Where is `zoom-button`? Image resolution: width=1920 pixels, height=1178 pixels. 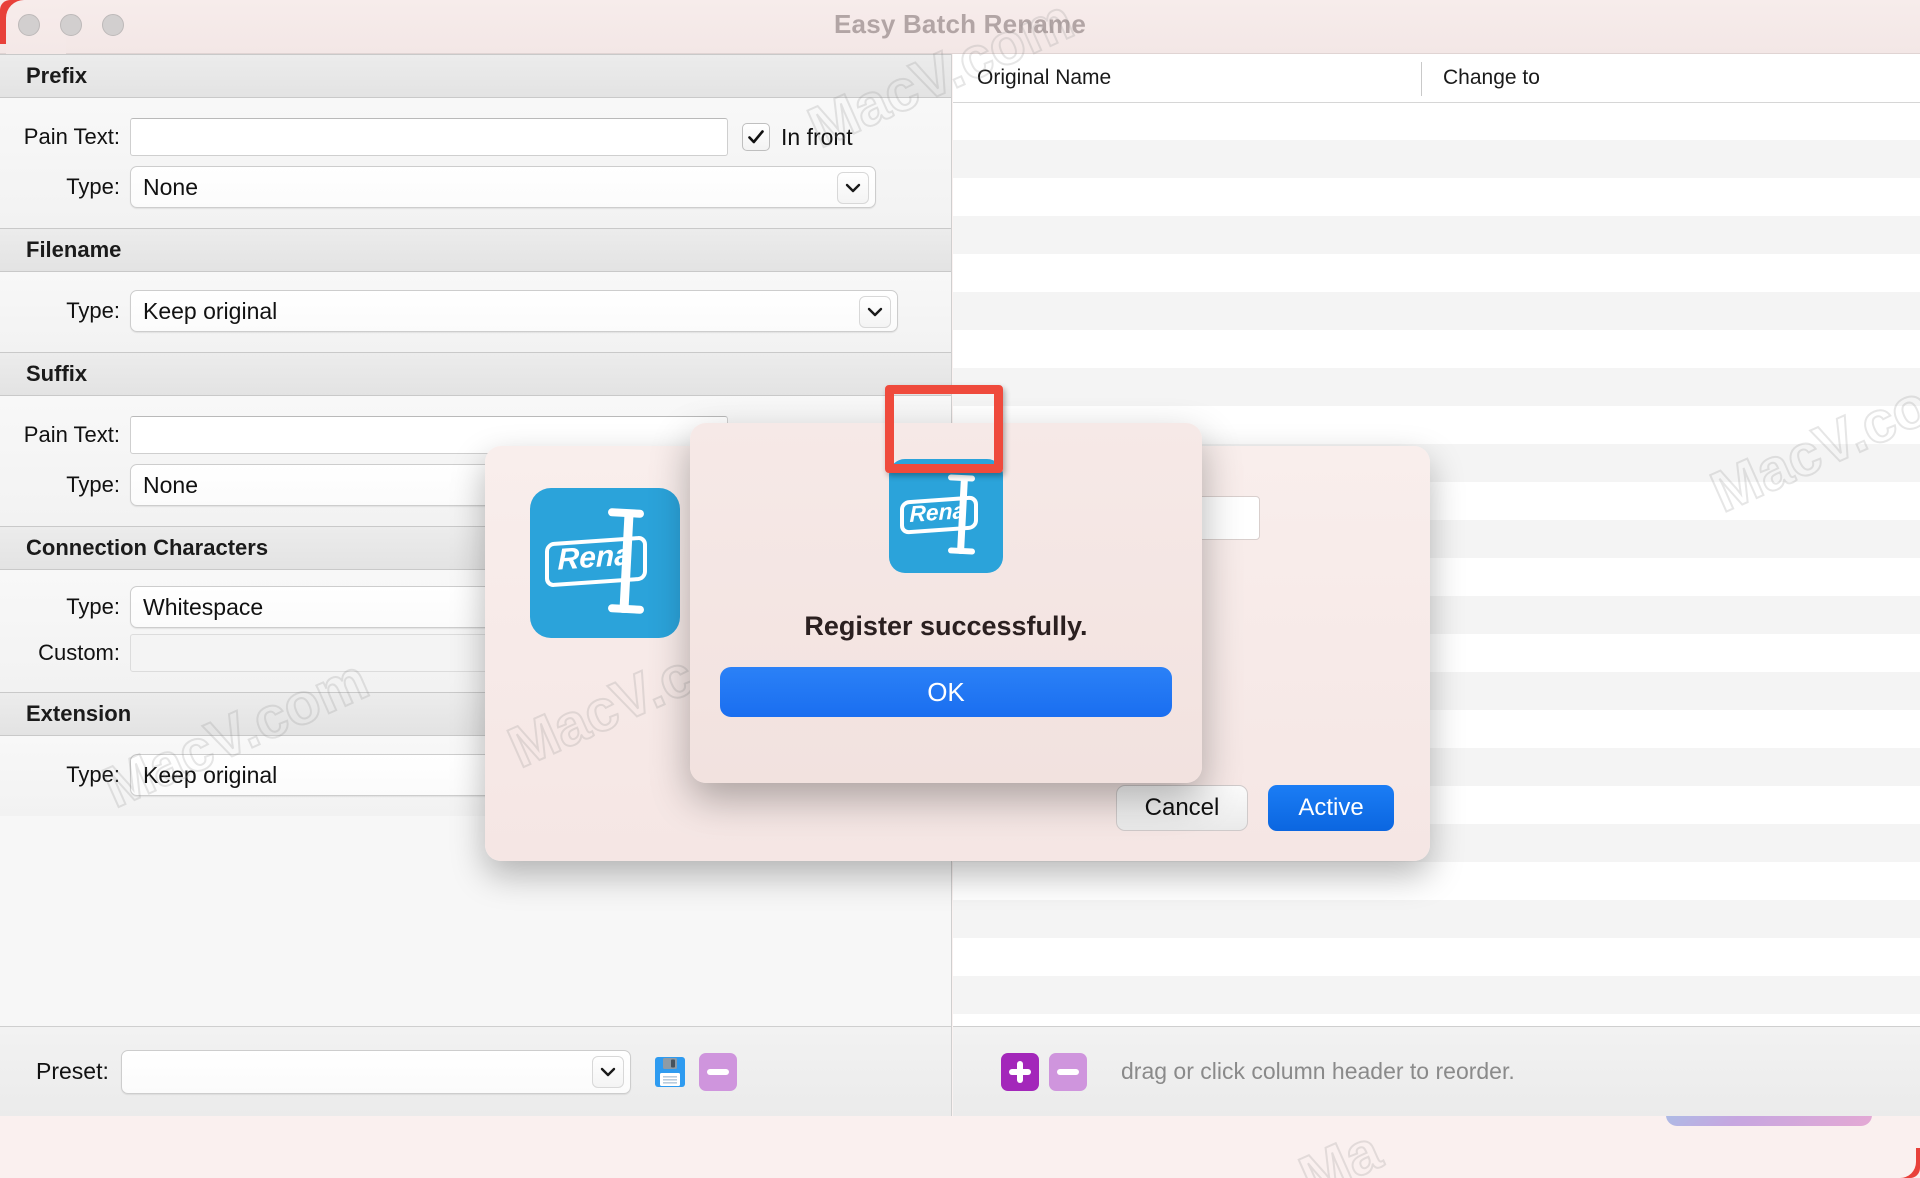 zoom-button is located at coordinates (113, 25).